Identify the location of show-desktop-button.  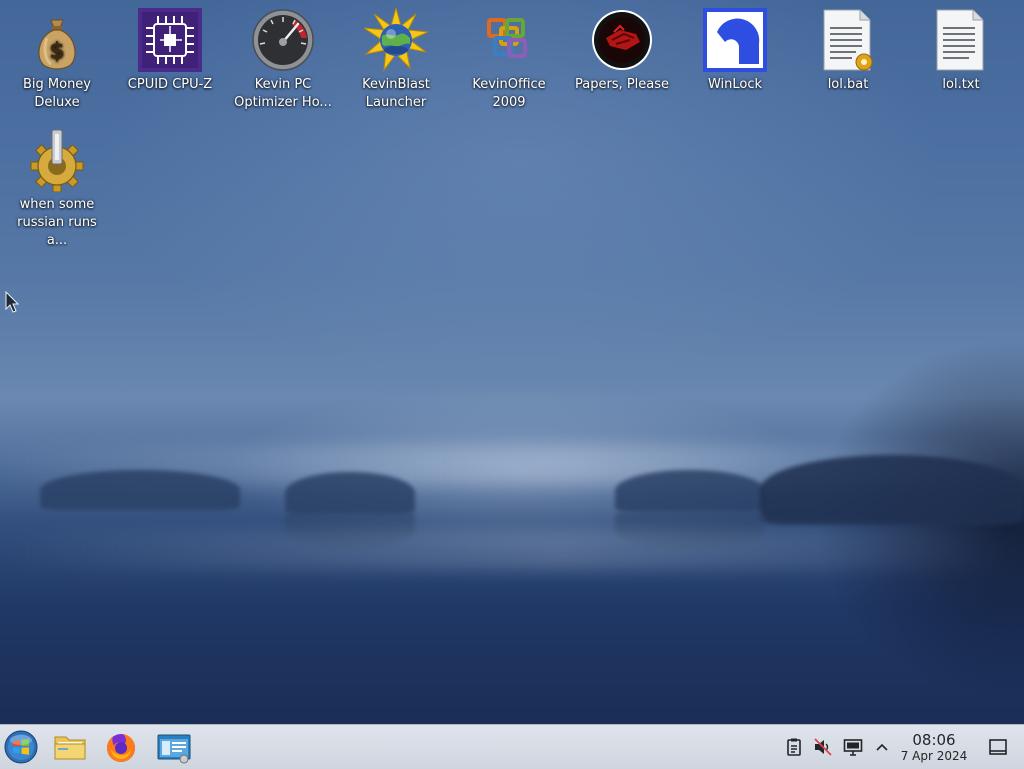
(998, 747).